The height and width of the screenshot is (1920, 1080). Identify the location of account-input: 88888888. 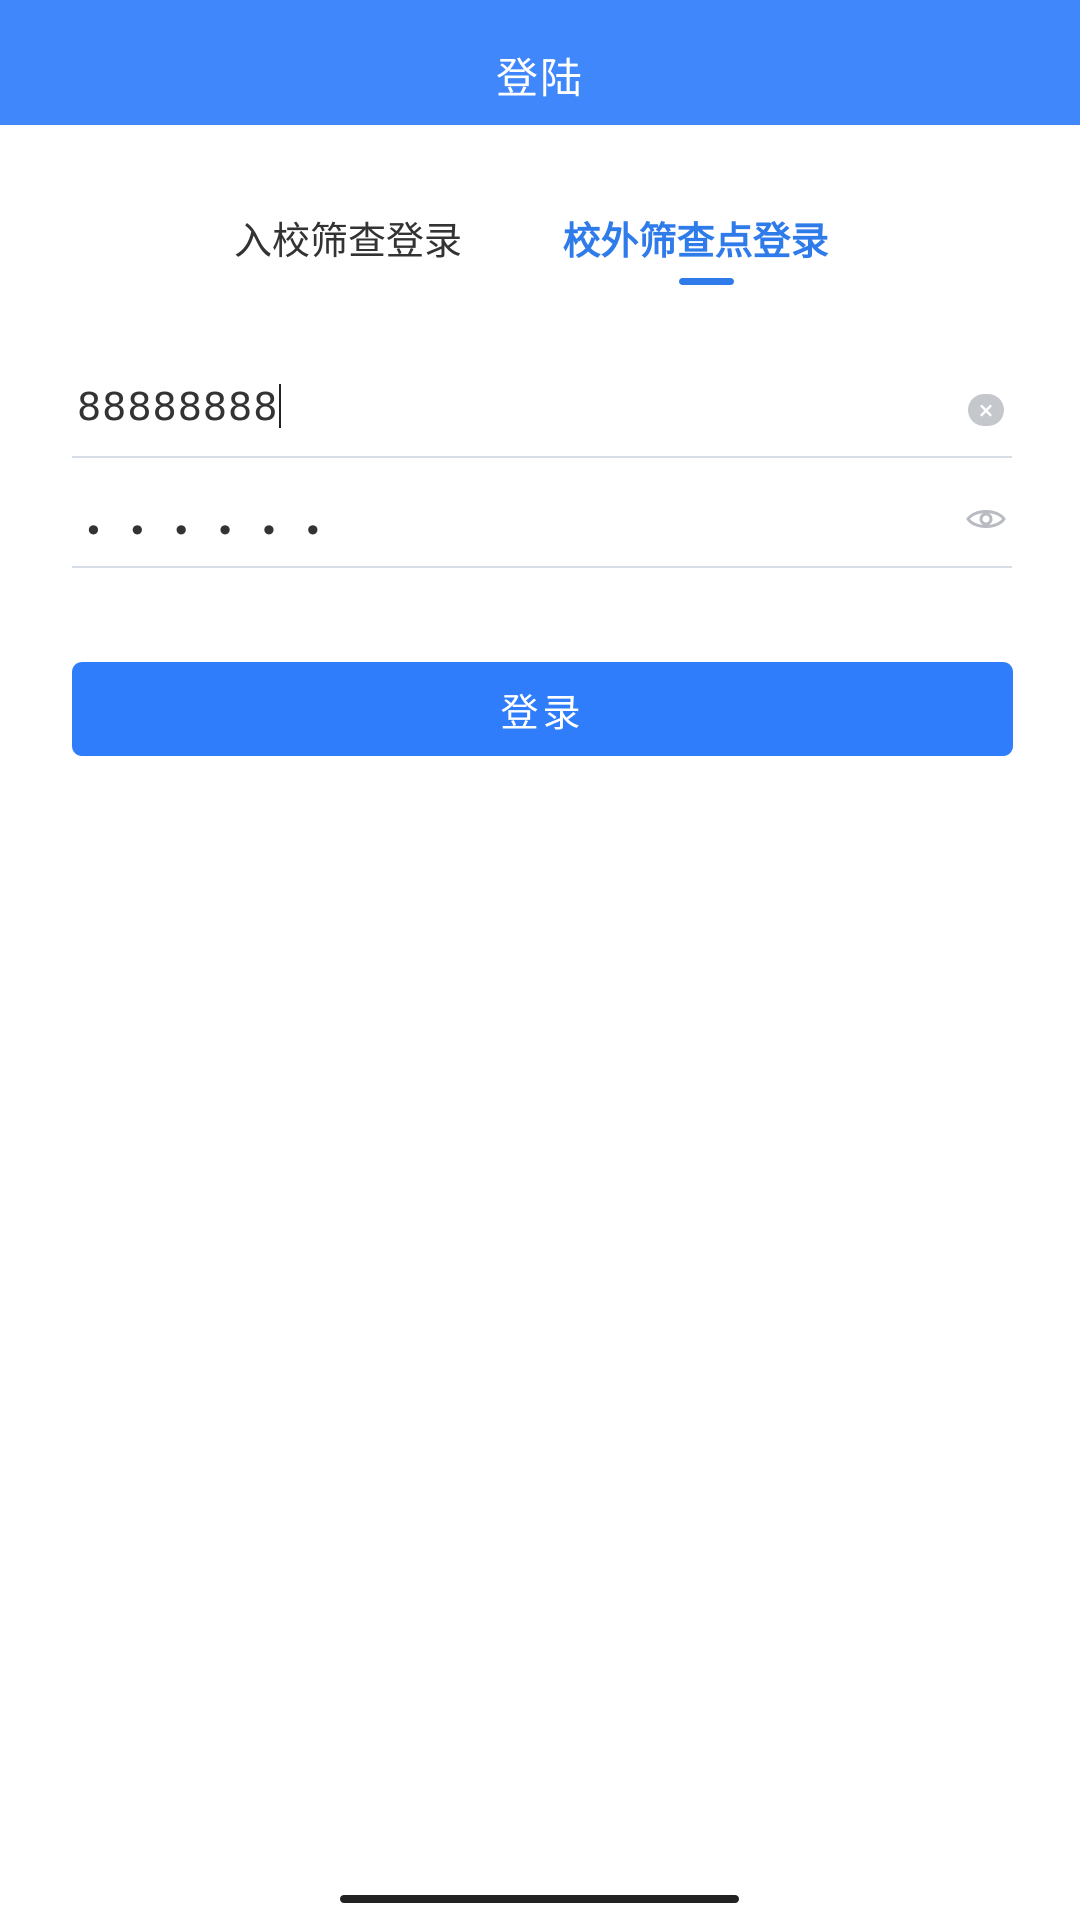
(179, 406).